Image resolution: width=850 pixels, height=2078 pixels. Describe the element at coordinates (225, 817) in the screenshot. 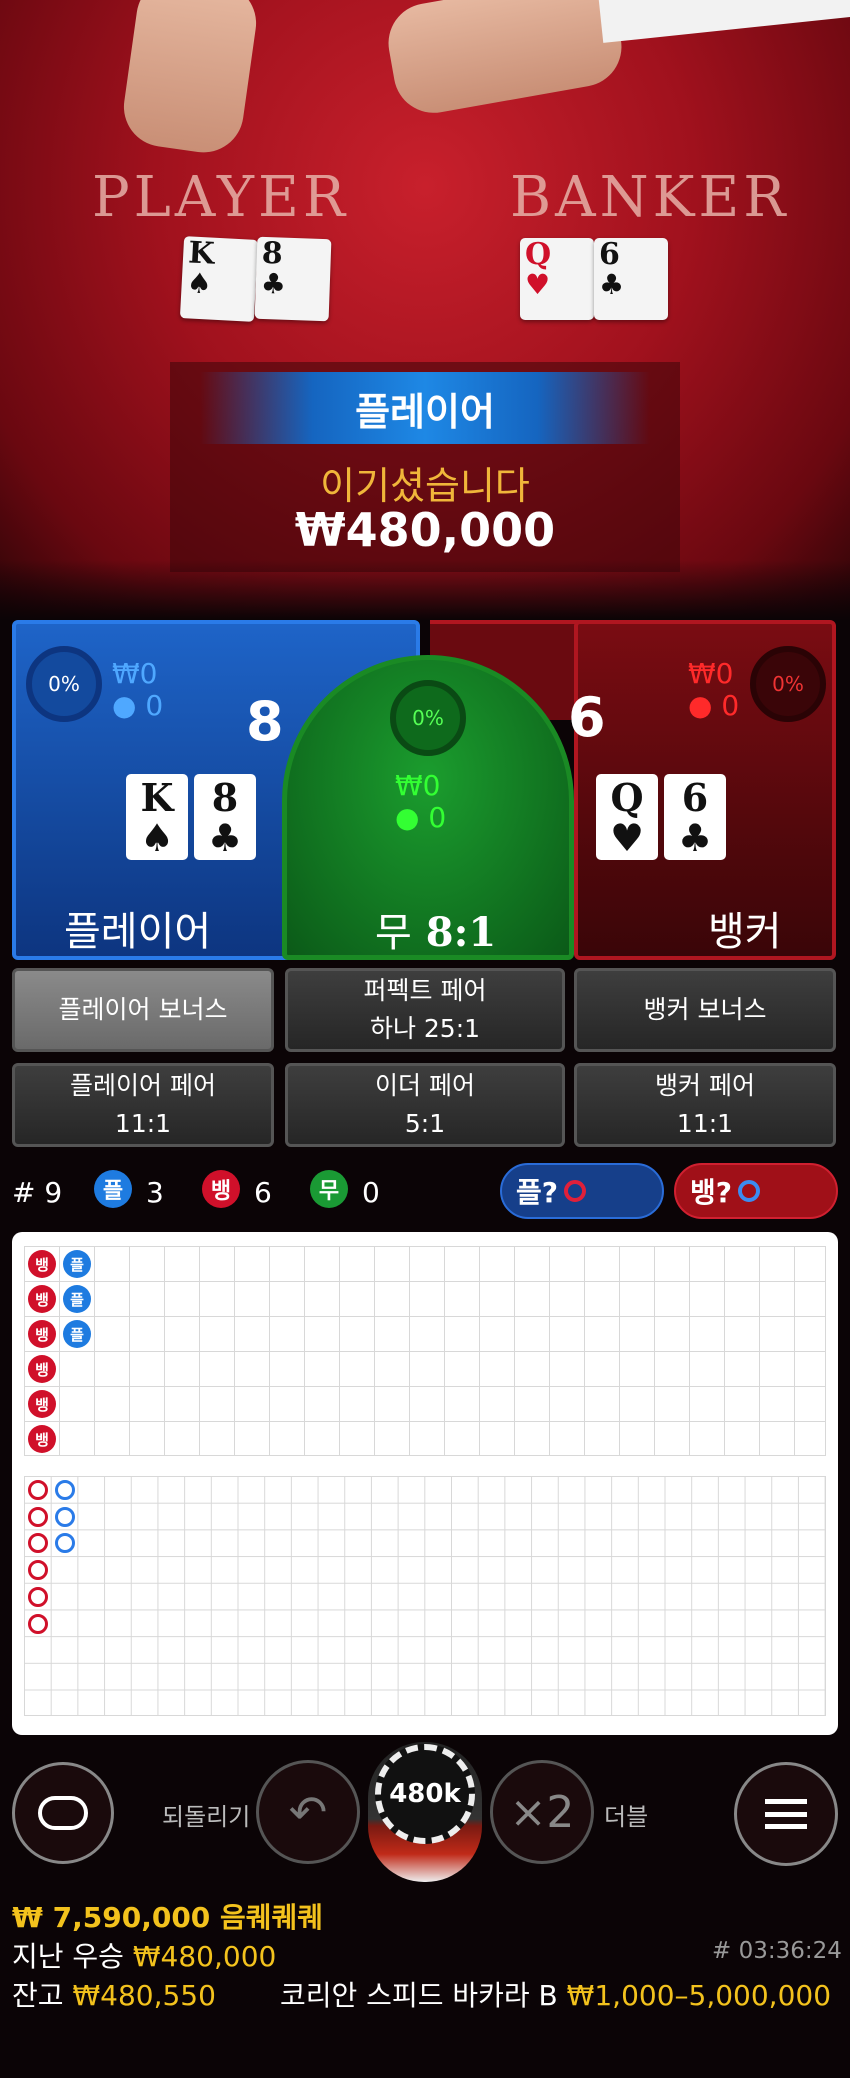

I see `player-card: 8 ♣` at that location.